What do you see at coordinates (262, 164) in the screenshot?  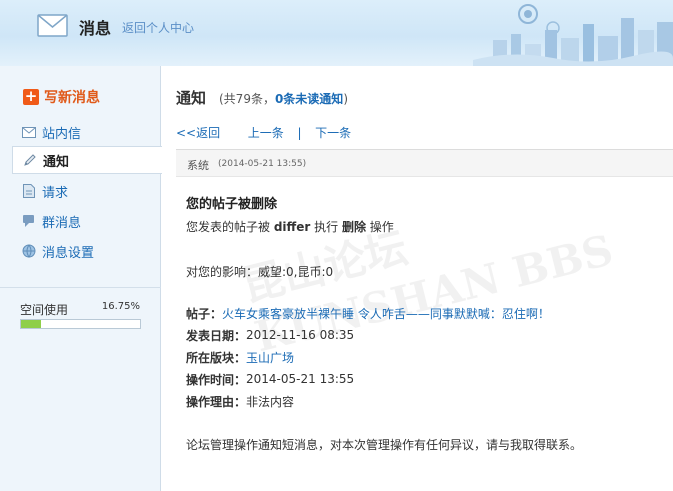 I see `message-time: (2014-05-21 13:55)` at bounding box center [262, 164].